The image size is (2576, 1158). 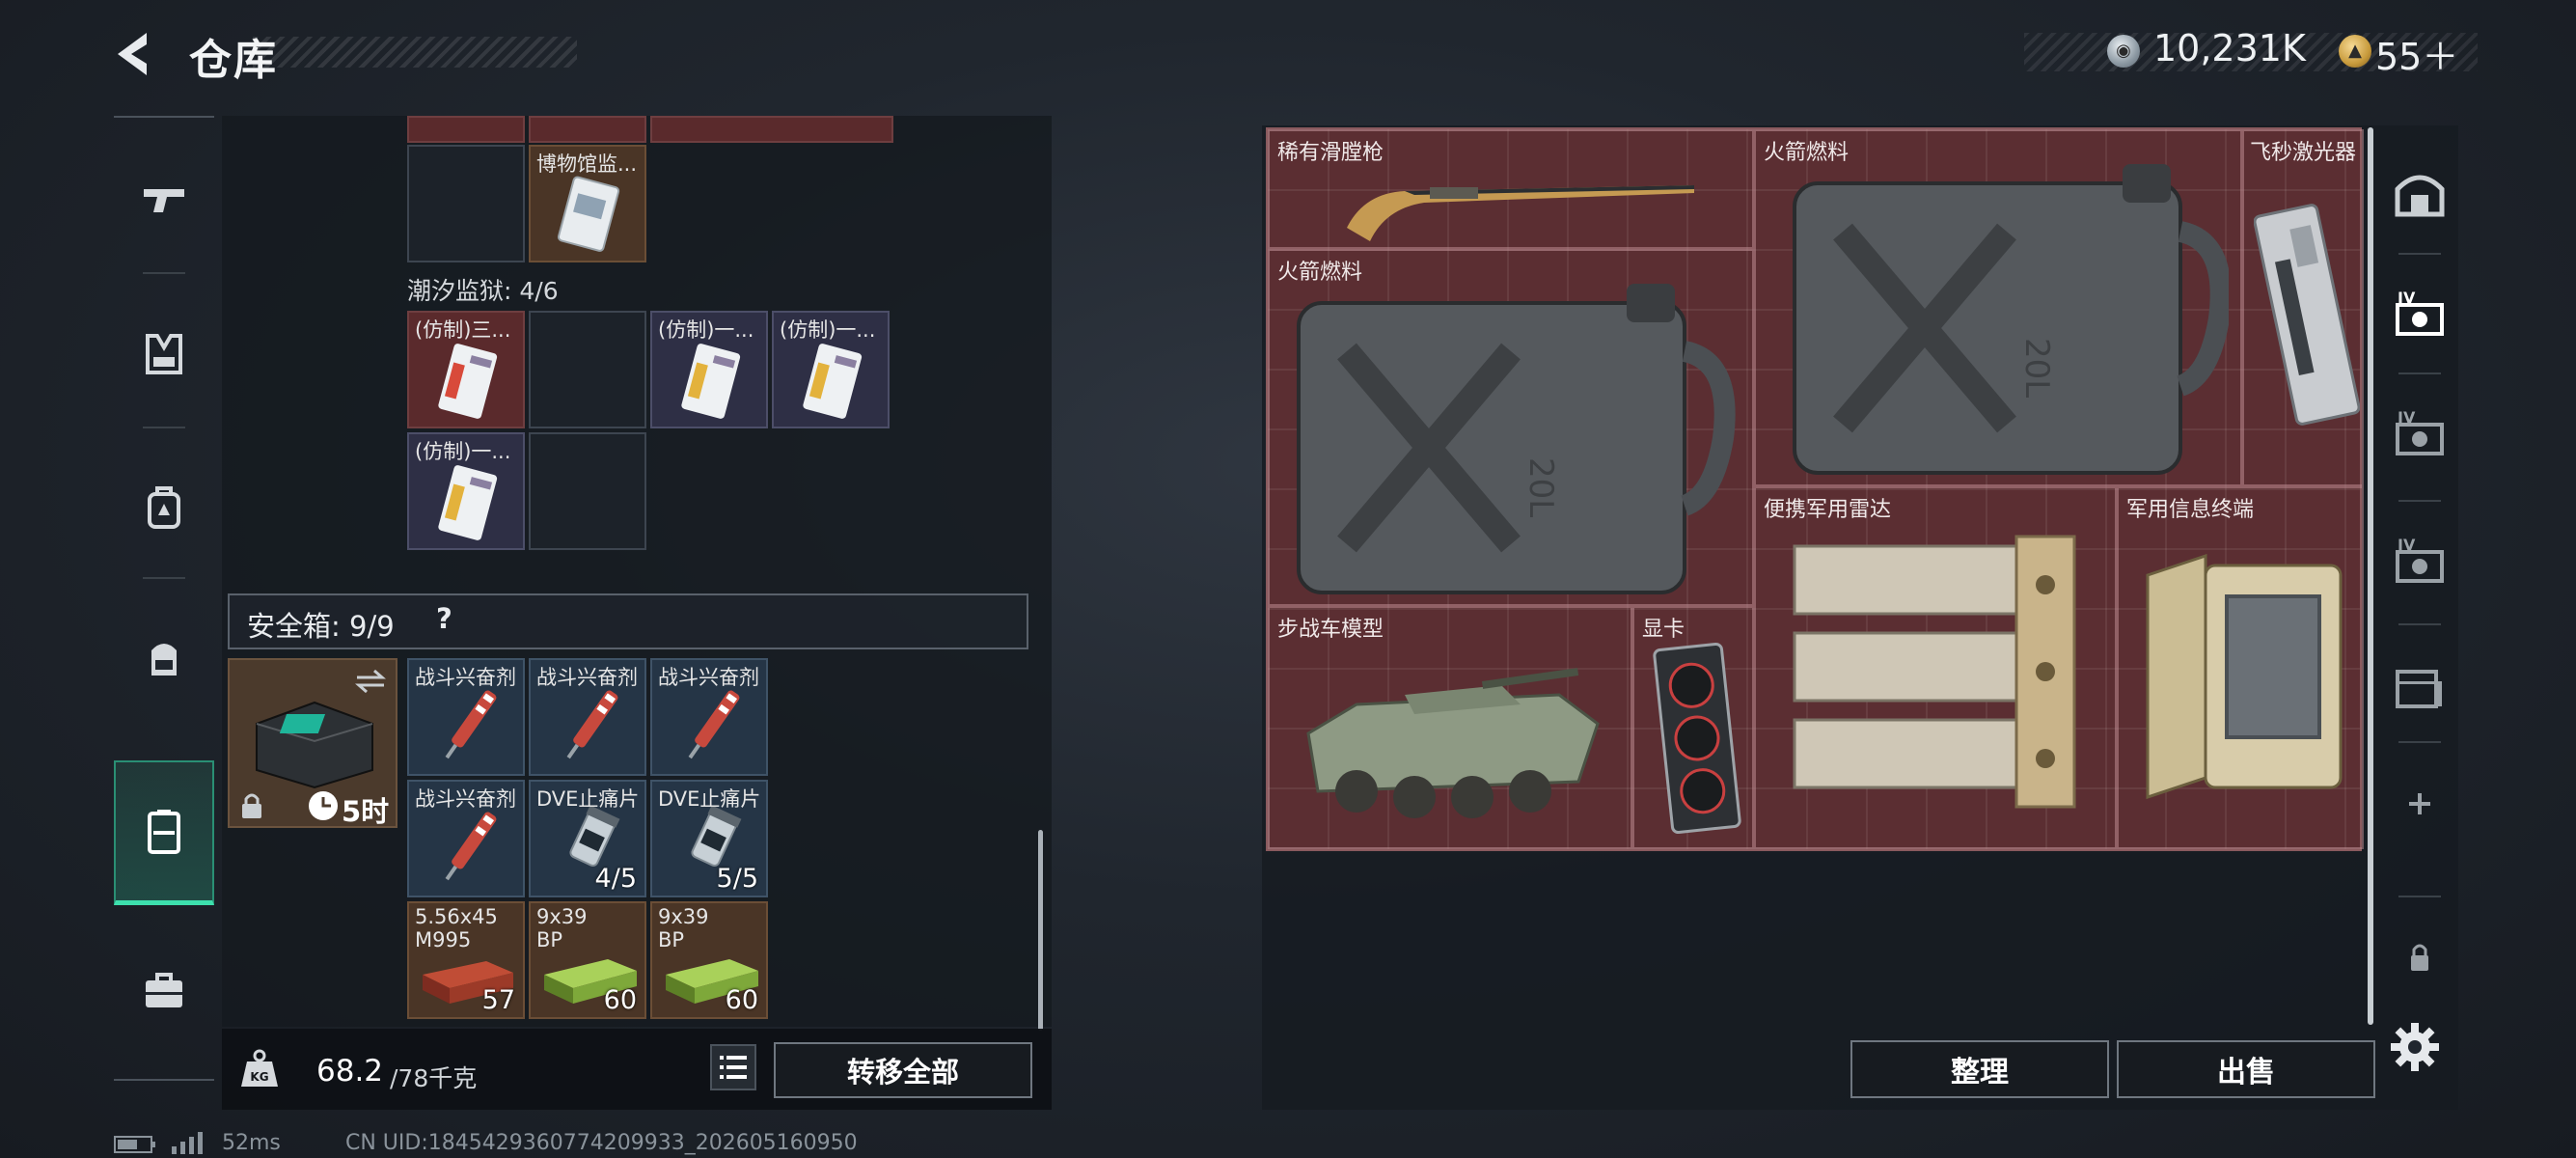 I want to click on collection-progress-label: 潮汐监狱: 4/6, so click(x=483, y=291).